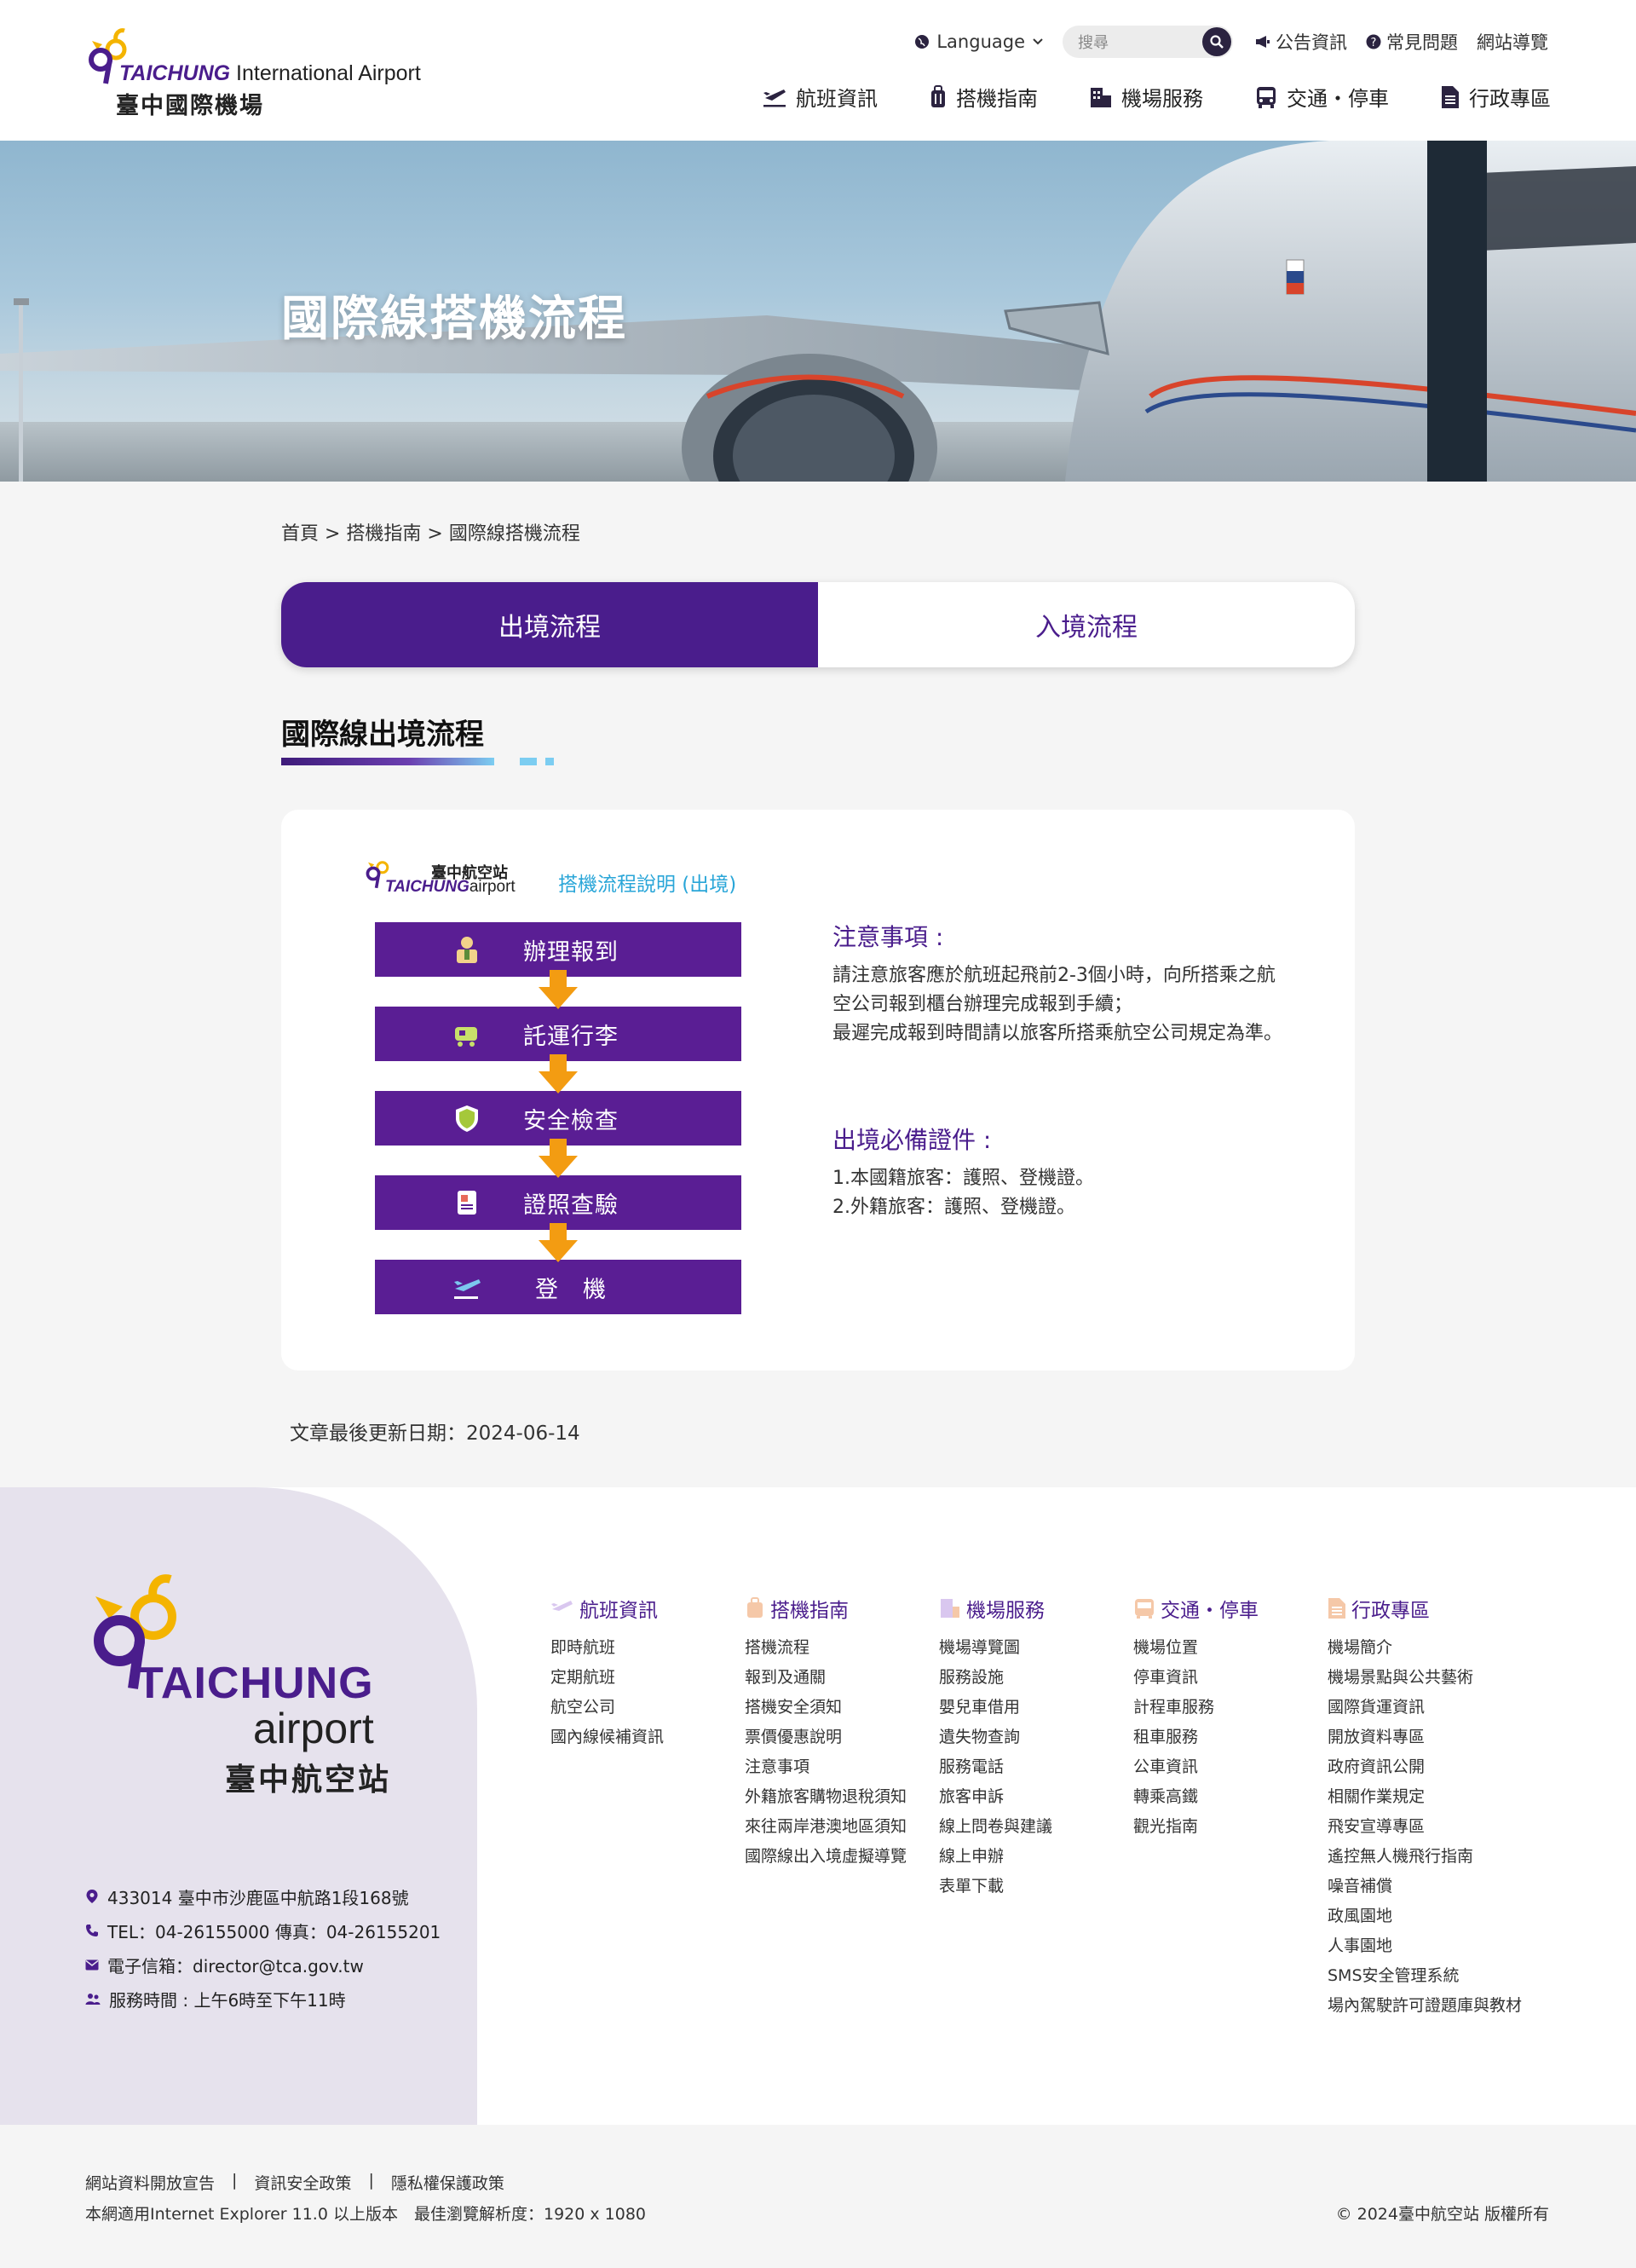 The width and height of the screenshot is (1636, 2268). What do you see at coordinates (1495, 97) in the screenshot?
I see `nav-administration: 行政專區` at bounding box center [1495, 97].